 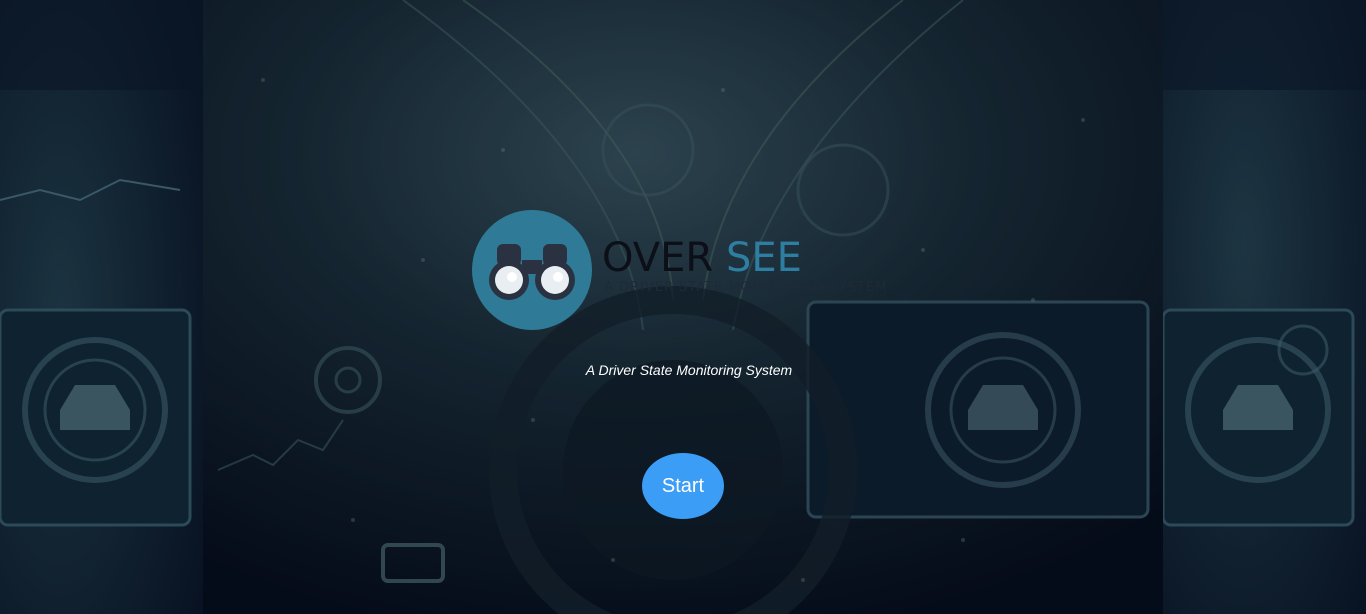 I want to click on start-button: Start, so click(x=683, y=486).